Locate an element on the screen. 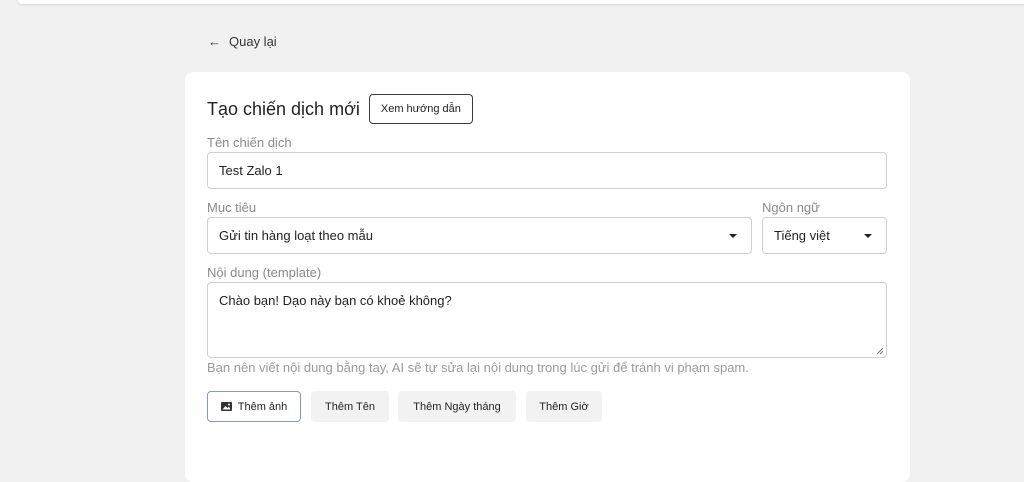  add-name-label: Thêm Tên is located at coordinates (350, 406).